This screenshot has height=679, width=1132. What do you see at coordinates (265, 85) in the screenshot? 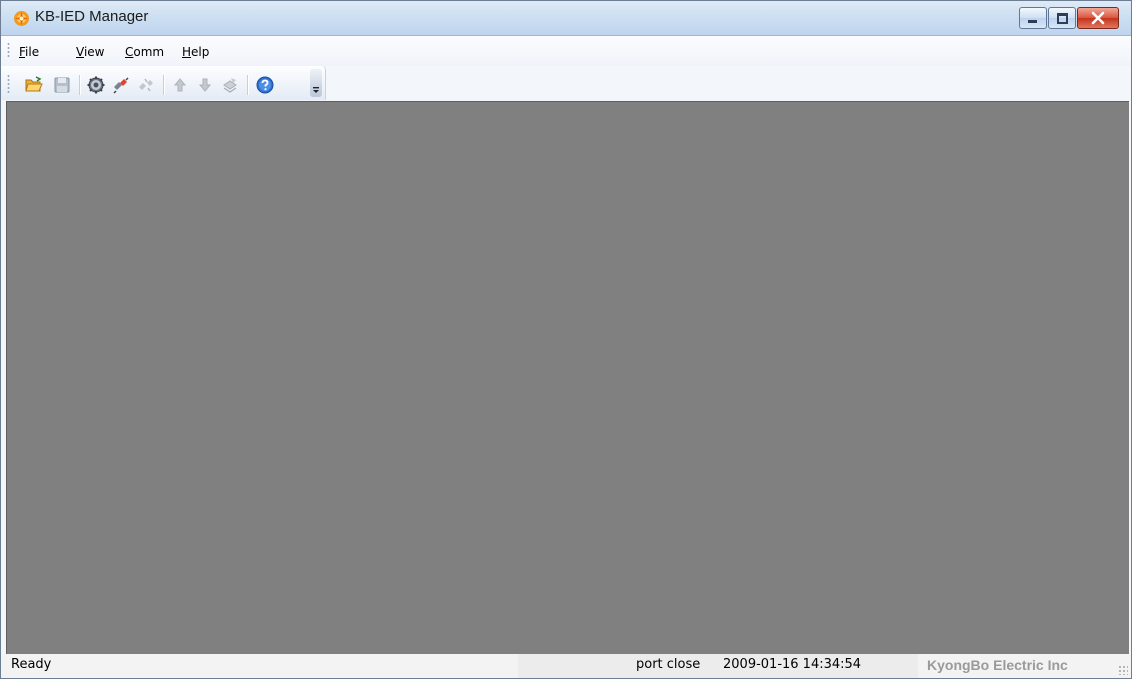
I see `help-icon` at bounding box center [265, 85].